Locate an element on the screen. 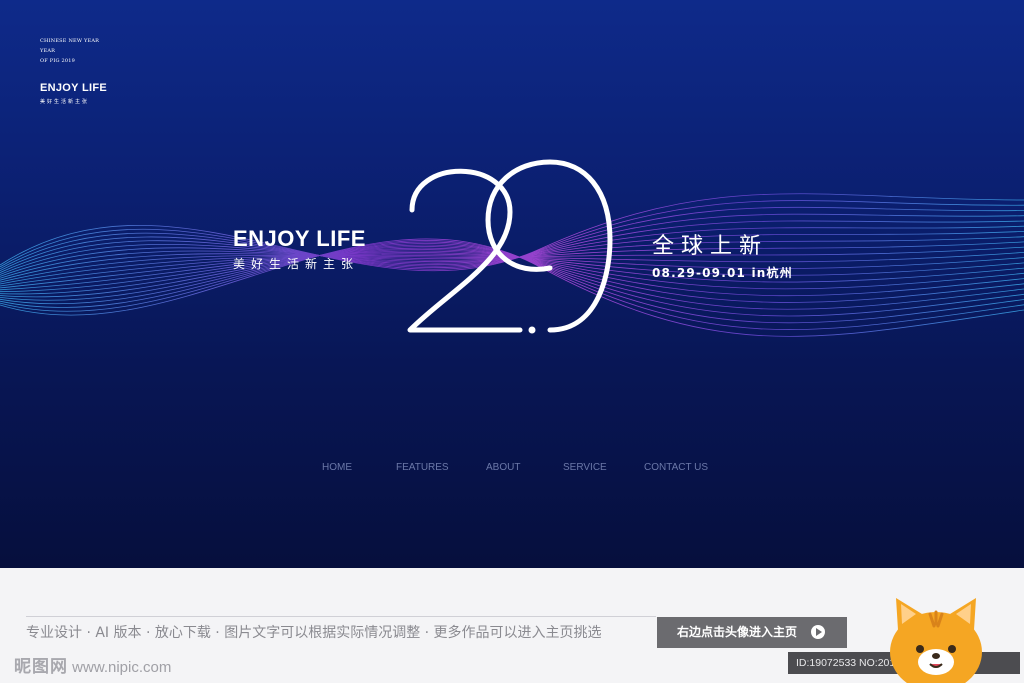  watermark-url: www.nipic.com is located at coordinates (122, 667).